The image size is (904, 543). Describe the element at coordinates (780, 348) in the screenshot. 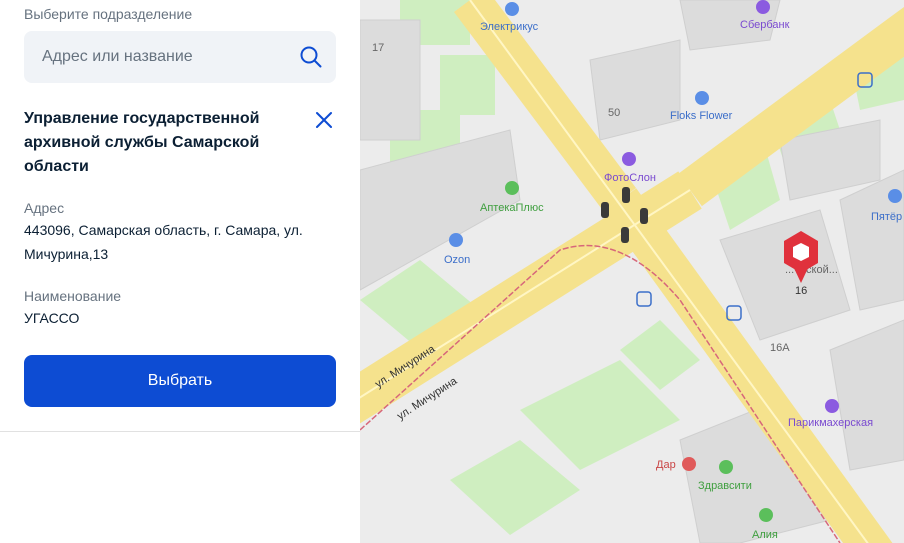

I see `house-number: 16А` at that location.